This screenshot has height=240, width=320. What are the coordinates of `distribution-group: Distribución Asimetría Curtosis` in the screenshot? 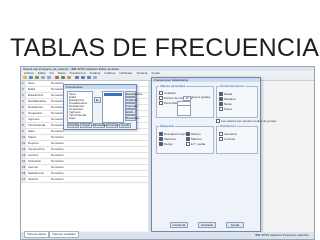 It's located at (237, 139).